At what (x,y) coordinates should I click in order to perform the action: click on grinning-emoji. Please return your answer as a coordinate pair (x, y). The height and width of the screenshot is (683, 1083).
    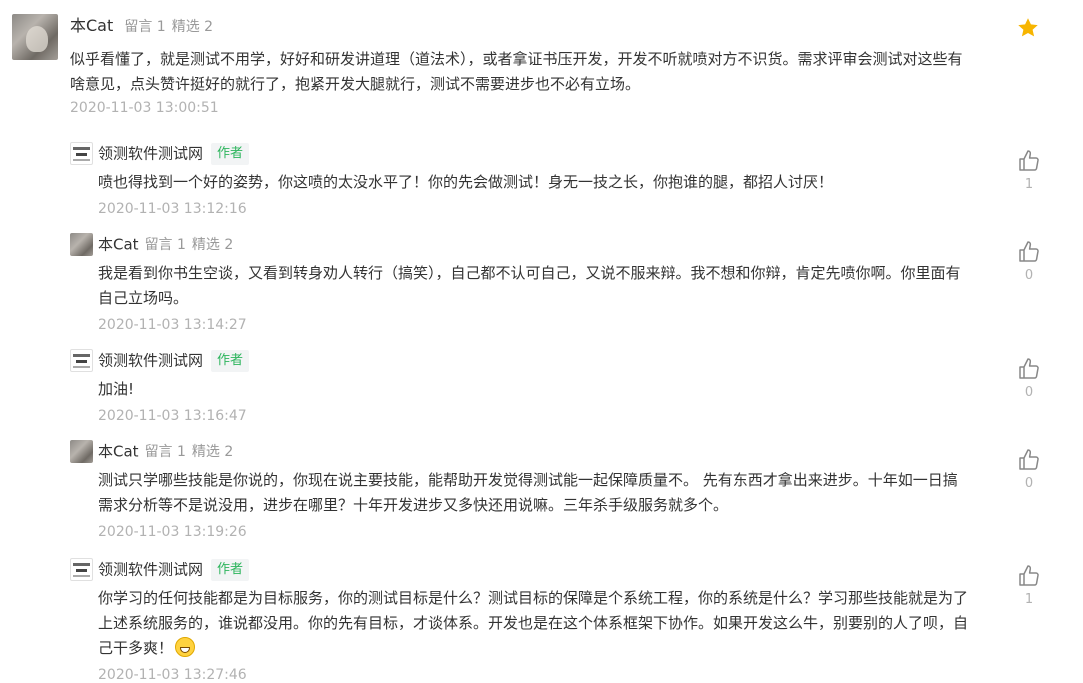
    Looking at the image, I should click on (185, 647).